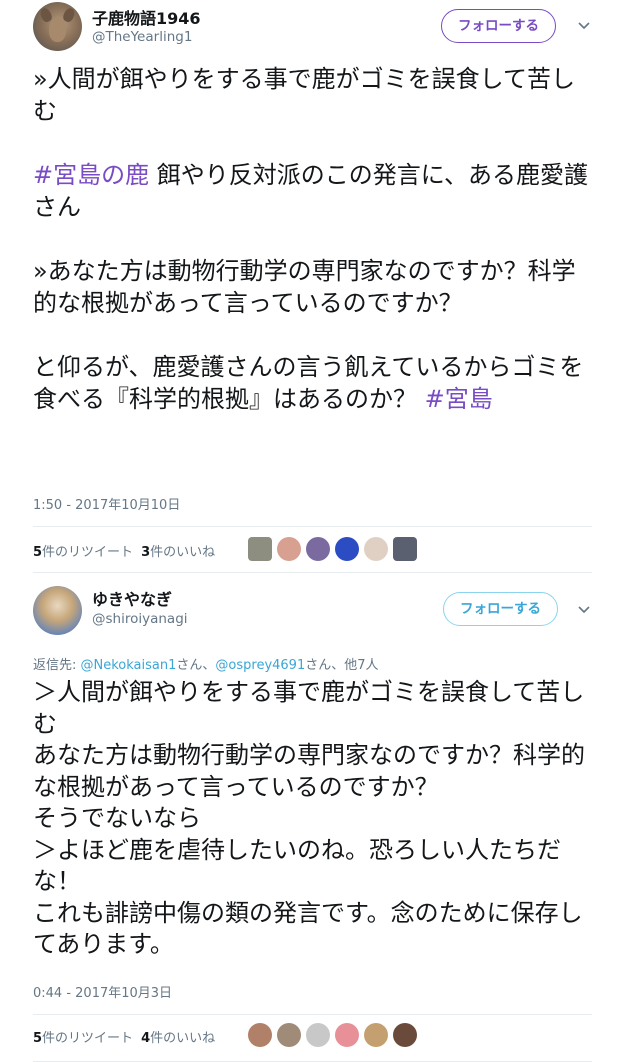  Describe the element at coordinates (129, 665) in the screenshot. I see `mention-link: @Nekokaisan1` at that location.